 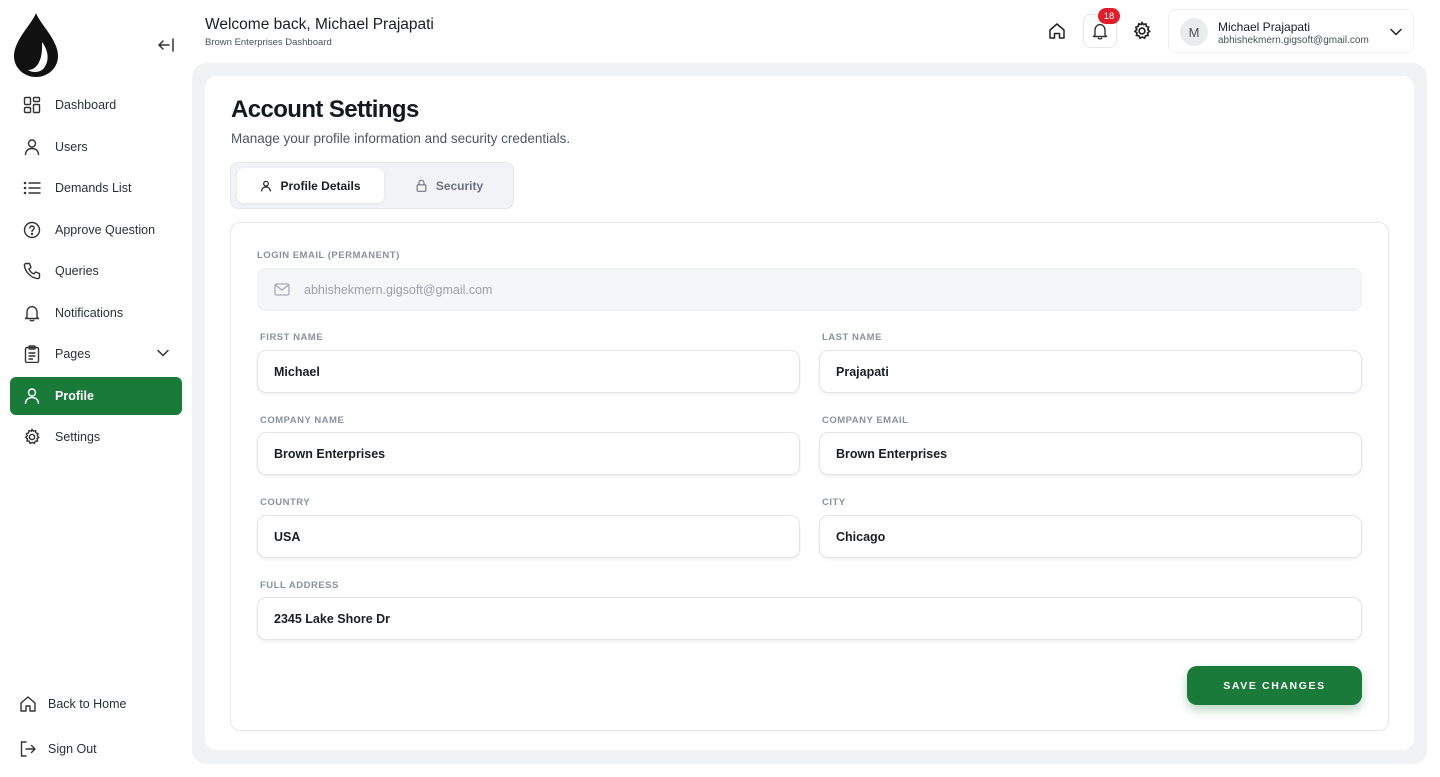 I want to click on sidebar-item-demands-list: Demands List, so click(x=96, y=188).